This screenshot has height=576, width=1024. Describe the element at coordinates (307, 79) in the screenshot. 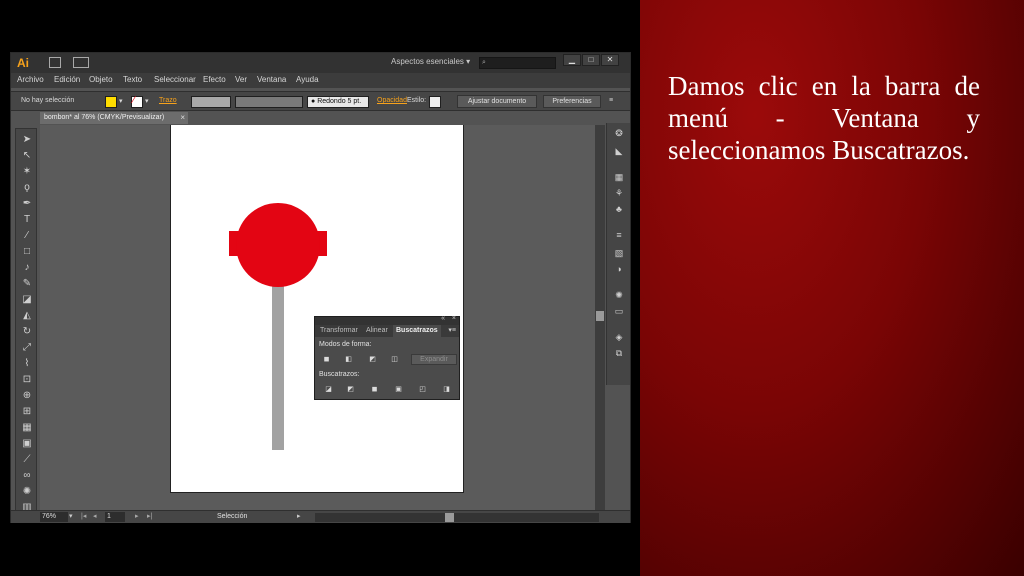

I see `menu-ayuda: Ayuda` at that location.